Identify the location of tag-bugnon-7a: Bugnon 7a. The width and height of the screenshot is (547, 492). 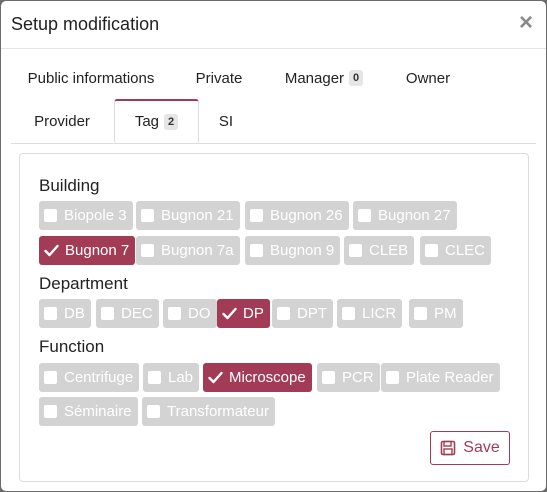
(188, 250).